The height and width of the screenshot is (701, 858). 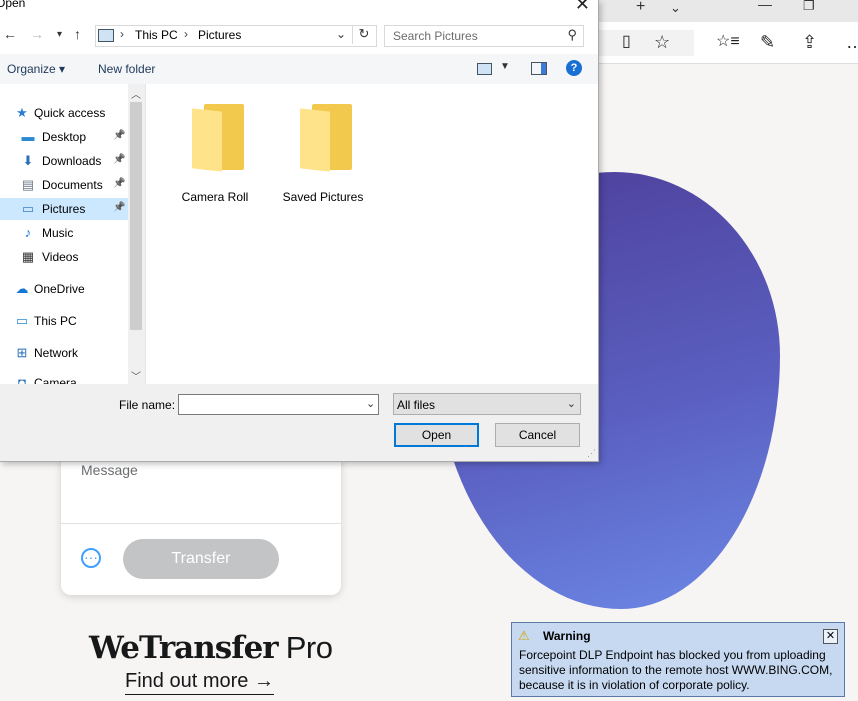 What do you see at coordinates (662, 42) in the screenshot?
I see `favorite-star-icon: ☆` at bounding box center [662, 42].